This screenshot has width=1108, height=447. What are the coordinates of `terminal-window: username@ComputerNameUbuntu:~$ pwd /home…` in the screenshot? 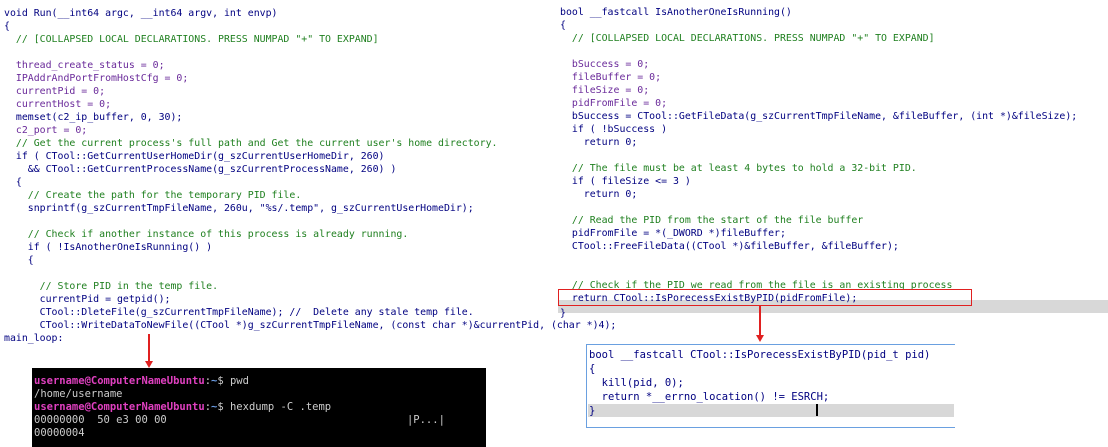 It's located at (259, 407).